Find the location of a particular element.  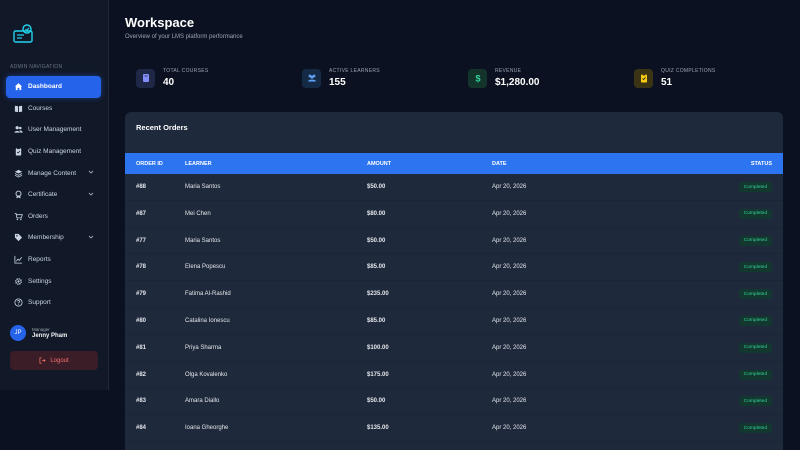

table-header: ORDER ID LEARNER AMOUNT DATE STATUS is located at coordinates (454, 163).